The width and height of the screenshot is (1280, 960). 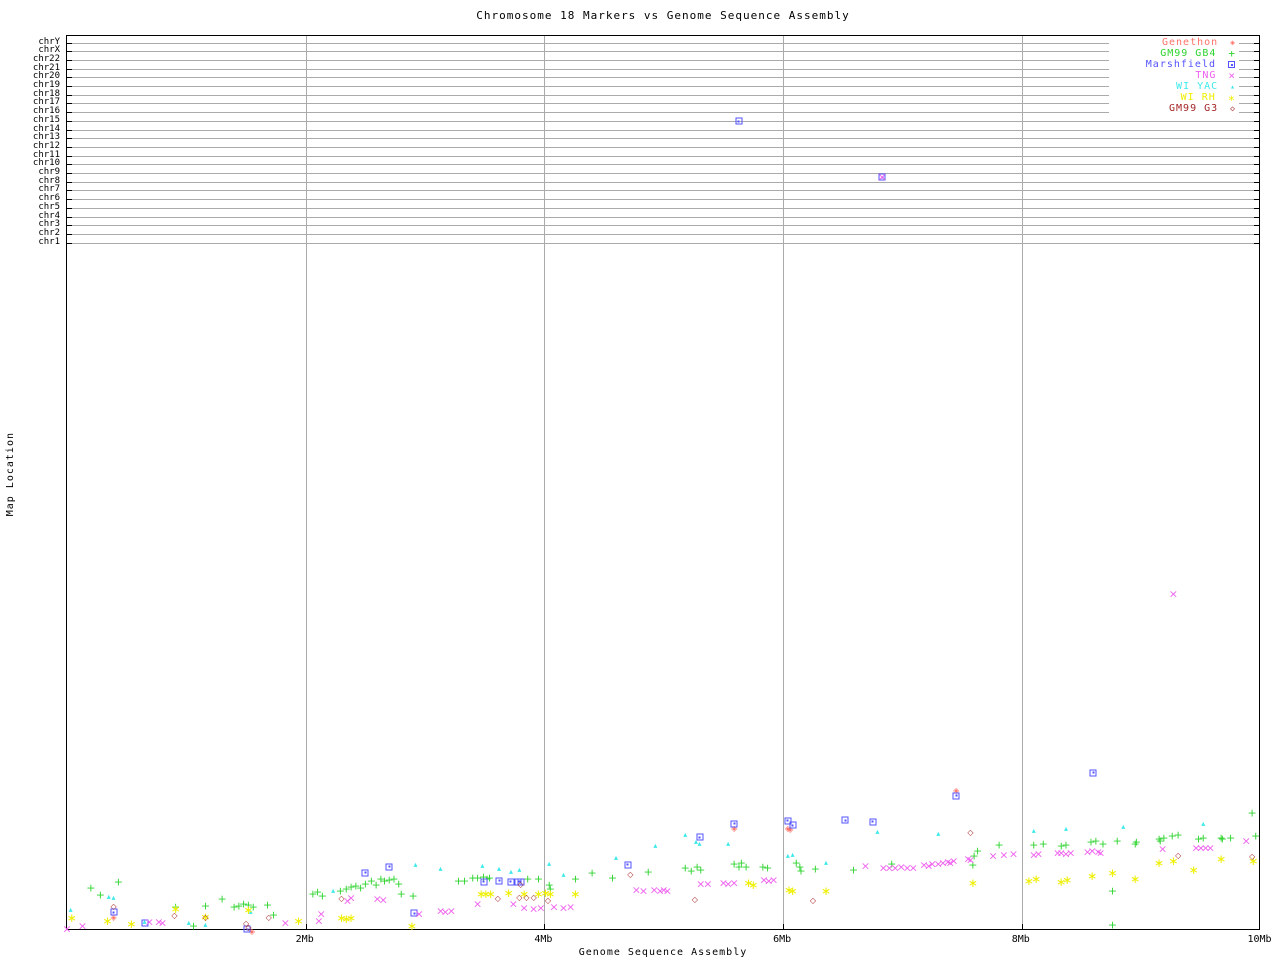 I want to click on legend-marker-wi_rh-icon: ∗, so click(x=1231, y=97).